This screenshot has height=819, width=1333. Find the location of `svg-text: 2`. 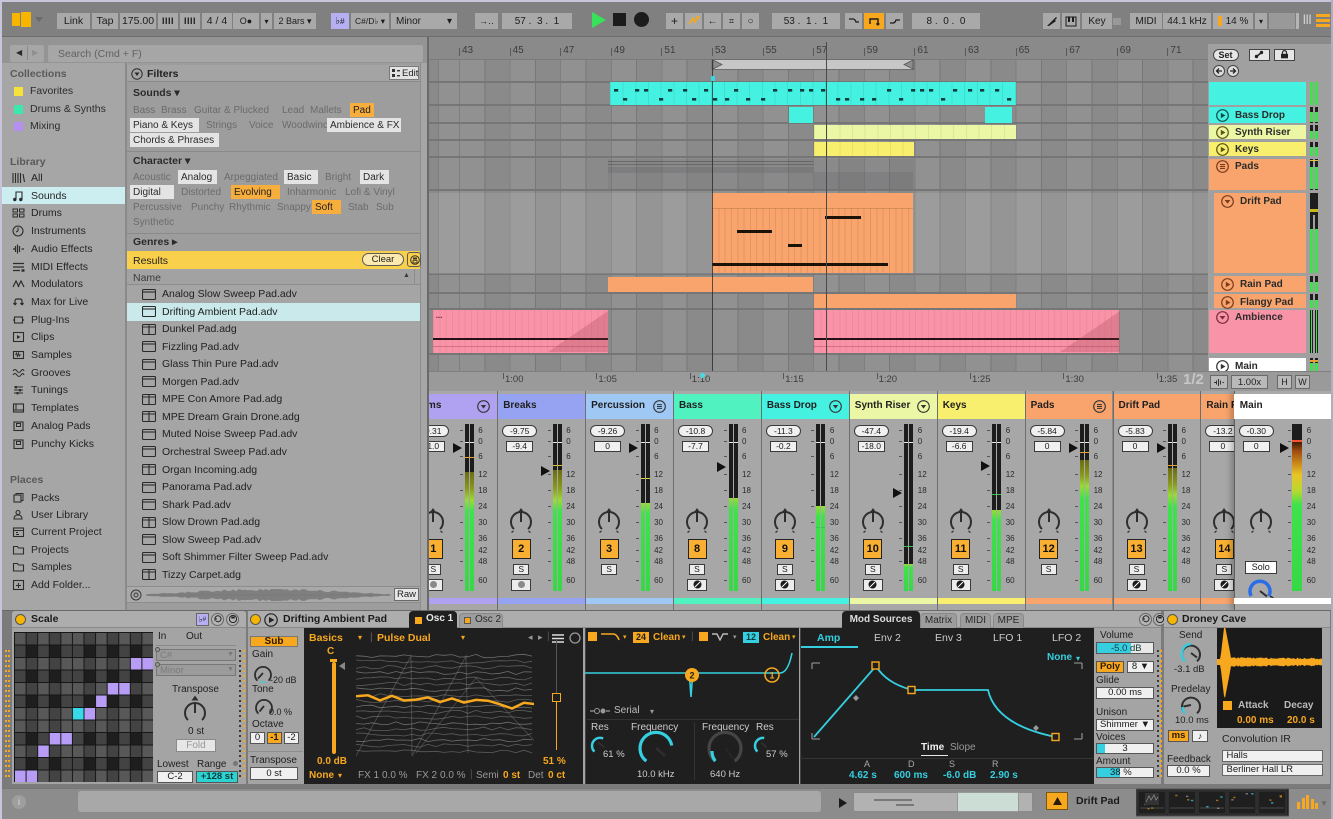

svg-text: 2 is located at coordinates (691, 676).